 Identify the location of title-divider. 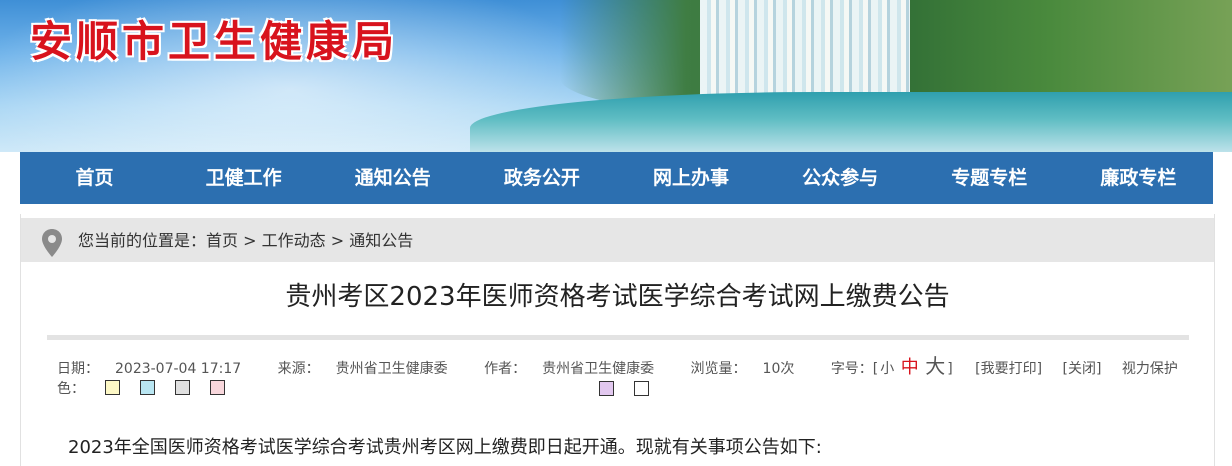
(618, 337).